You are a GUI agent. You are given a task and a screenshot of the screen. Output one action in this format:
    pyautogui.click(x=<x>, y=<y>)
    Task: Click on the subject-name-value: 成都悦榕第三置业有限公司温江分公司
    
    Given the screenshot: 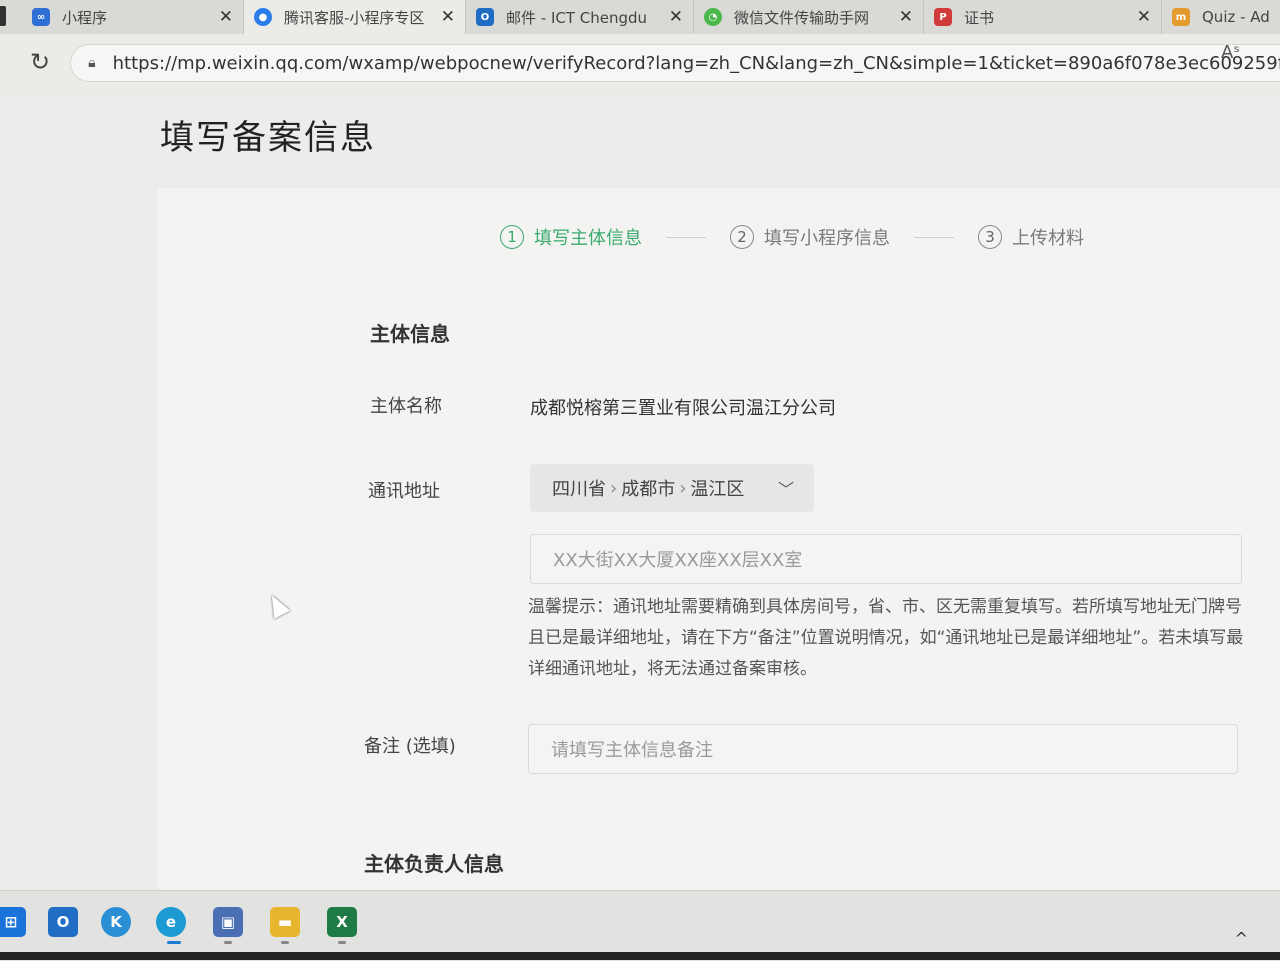 What is the action you would take?
    pyautogui.click(x=683, y=408)
    